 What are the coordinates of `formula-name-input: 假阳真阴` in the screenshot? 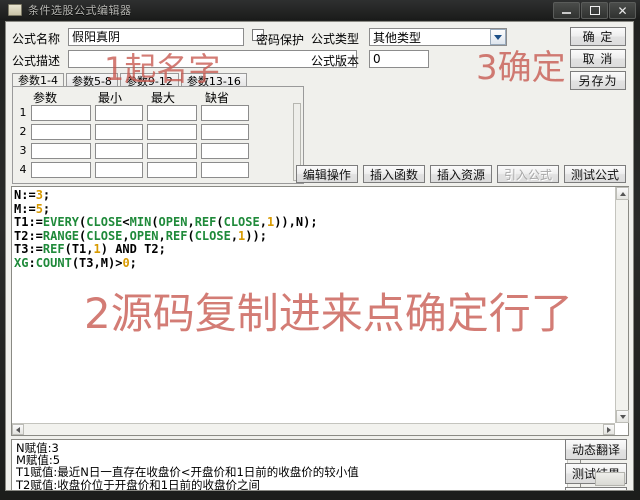 It's located at (156, 37).